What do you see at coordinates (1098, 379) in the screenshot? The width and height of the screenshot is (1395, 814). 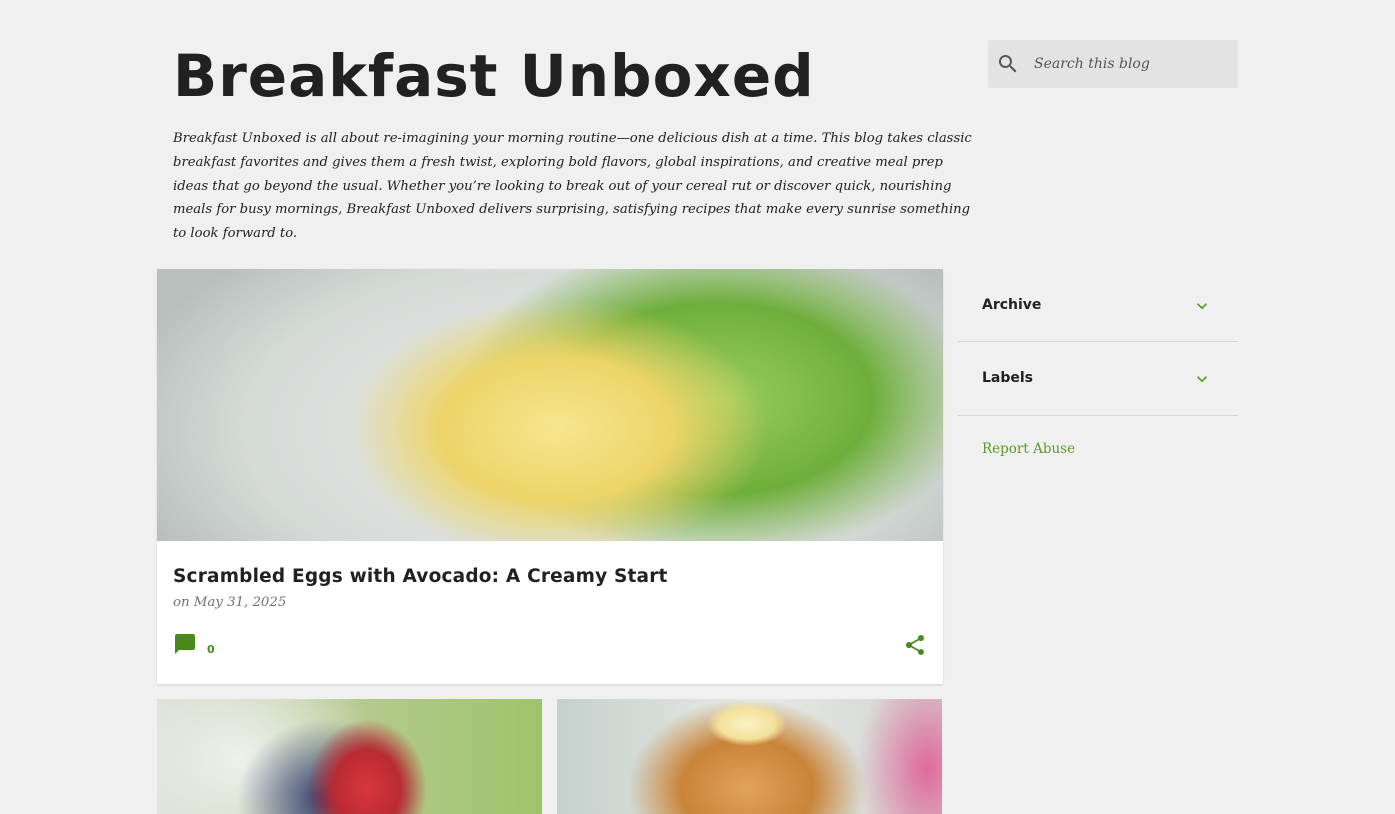 I see `labels-widget: Labels` at bounding box center [1098, 379].